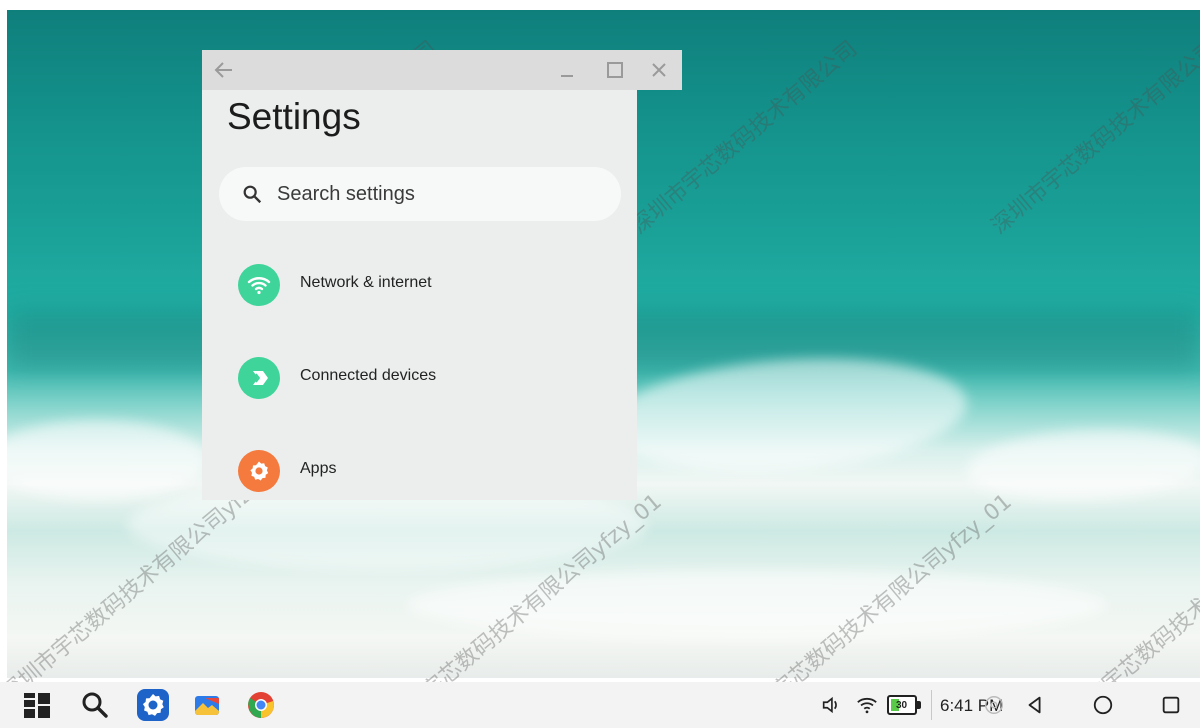 Image resolution: width=1200 pixels, height=728 pixels. What do you see at coordinates (994, 705) in the screenshot?
I see `assistant-icon` at bounding box center [994, 705].